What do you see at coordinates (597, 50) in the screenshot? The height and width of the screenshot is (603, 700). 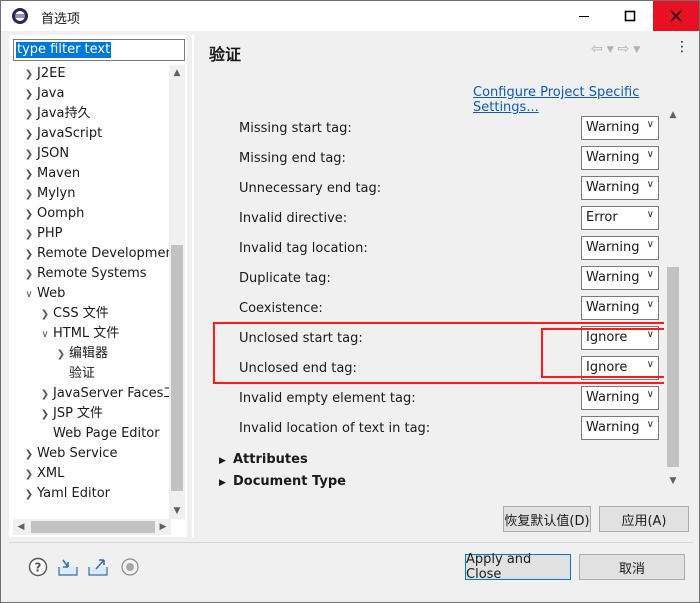 I see `back-icon: ⇦` at bounding box center [597, 50].